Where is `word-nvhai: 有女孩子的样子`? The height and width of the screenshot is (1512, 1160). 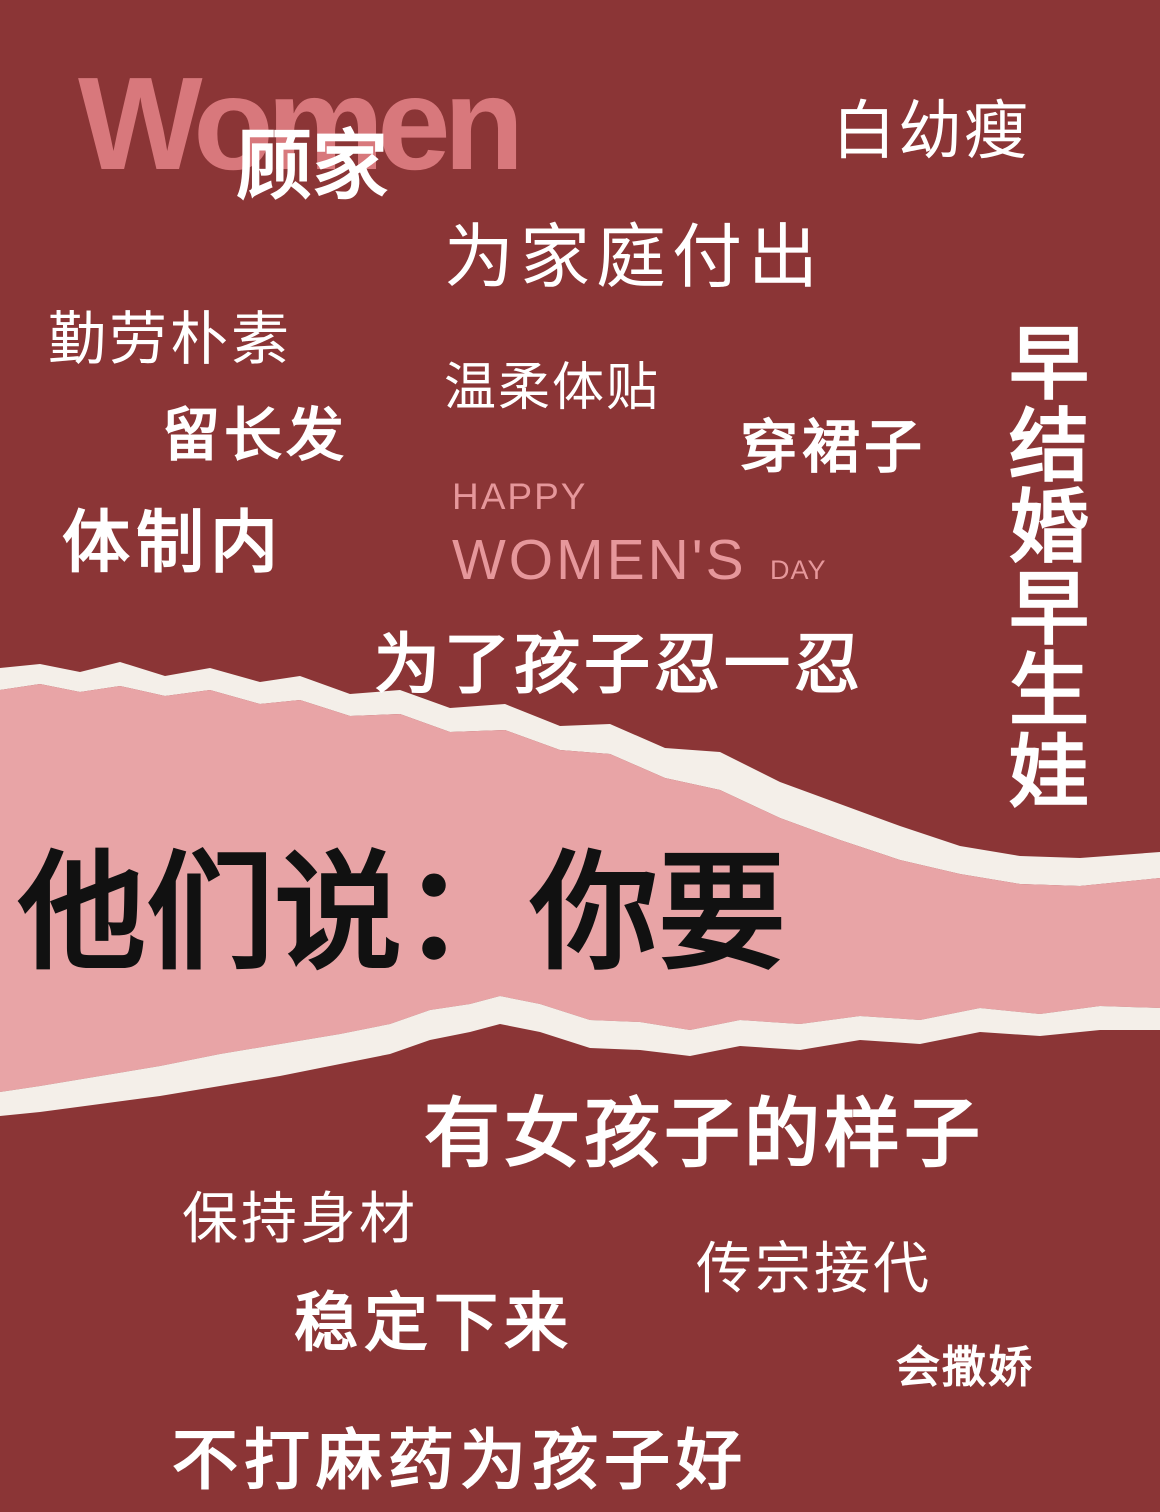
word-nvhai: 有女孩子的样子 is located at coordinates (704, 1133).